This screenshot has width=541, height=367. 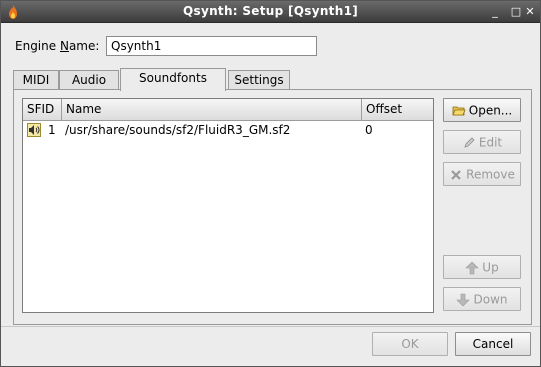 I want to click on down-button-label: Down, so click(x=490, y=299).